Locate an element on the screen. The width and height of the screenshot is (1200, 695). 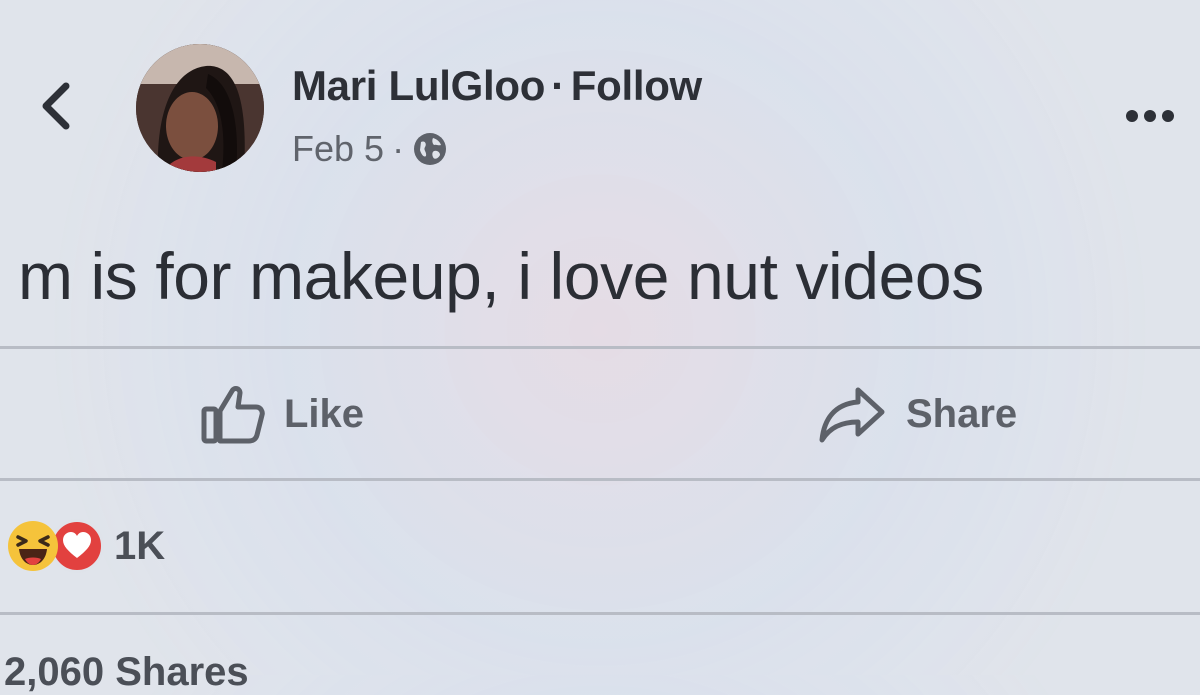
like-button: Like is located at coordinates (282, 414).